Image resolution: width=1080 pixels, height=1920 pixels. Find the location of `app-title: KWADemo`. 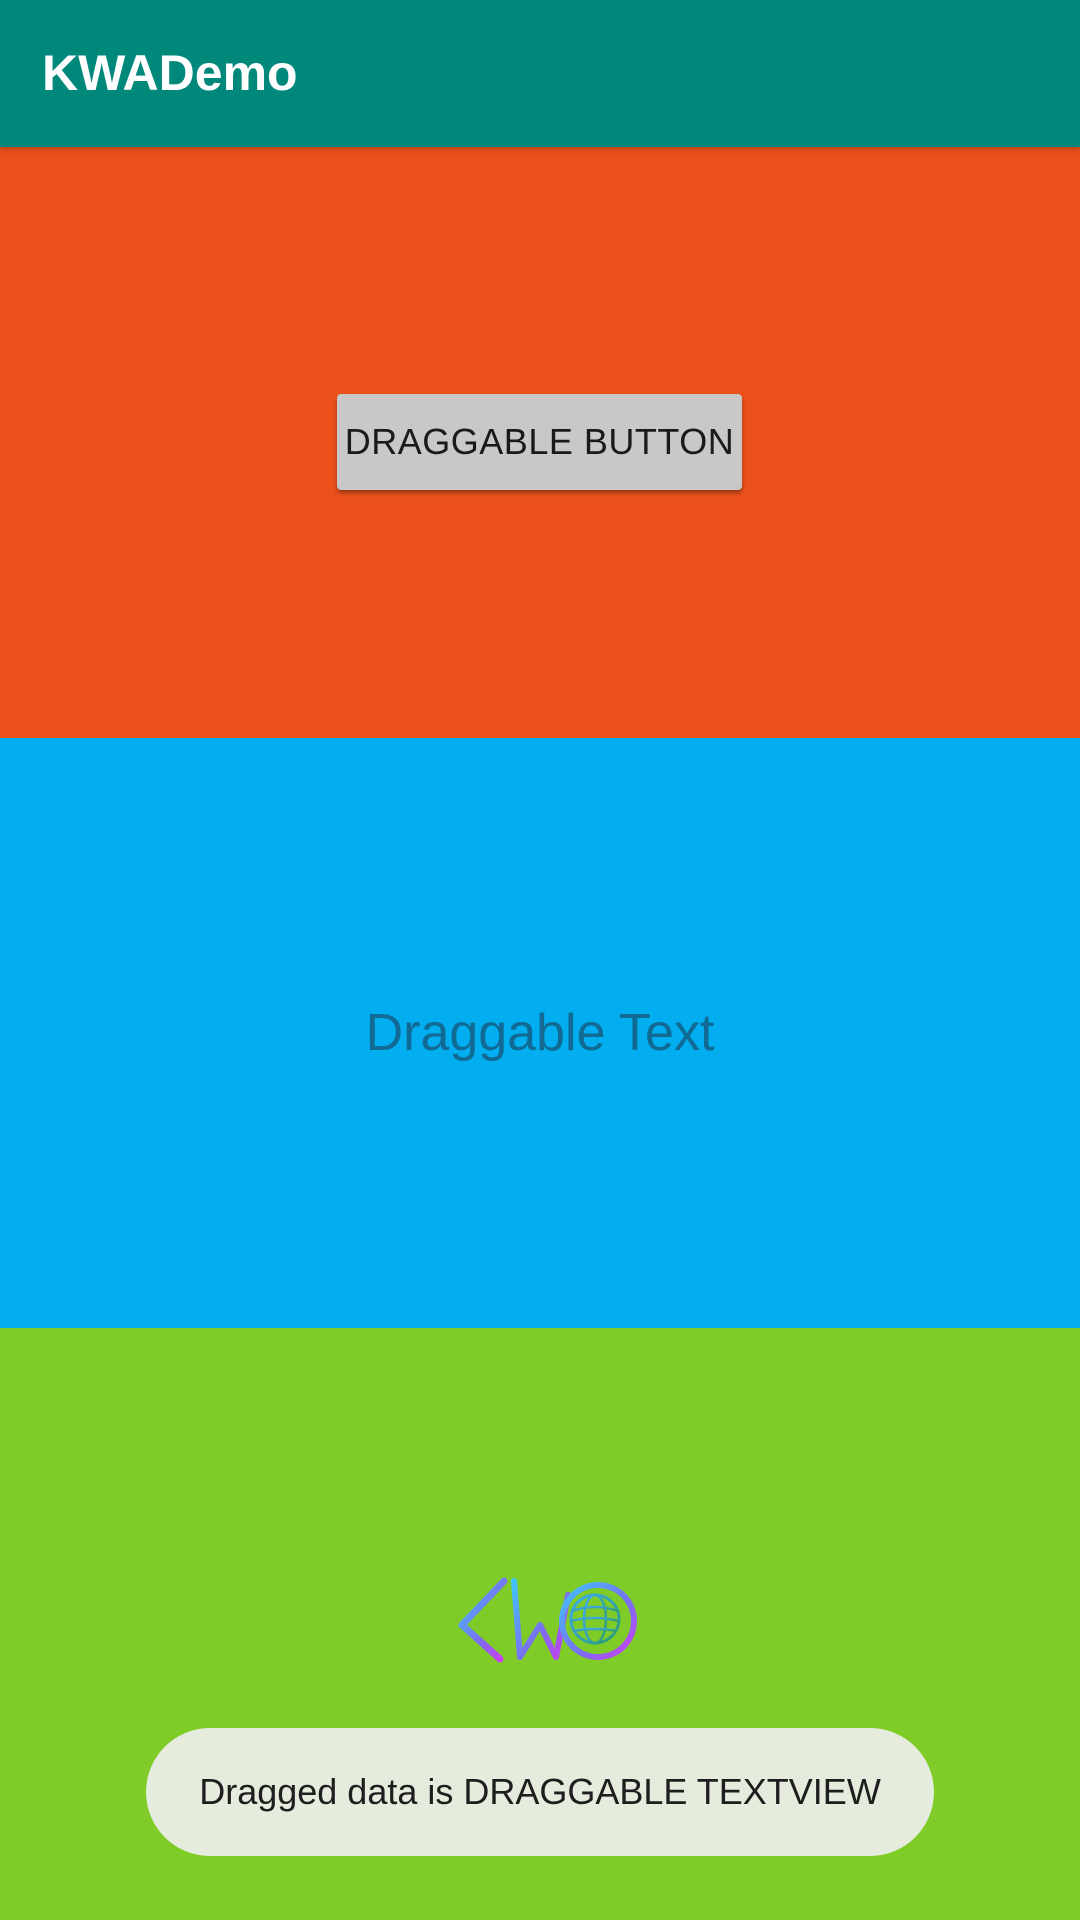

app-title: KWADemo is located at coordinates (170, 73).